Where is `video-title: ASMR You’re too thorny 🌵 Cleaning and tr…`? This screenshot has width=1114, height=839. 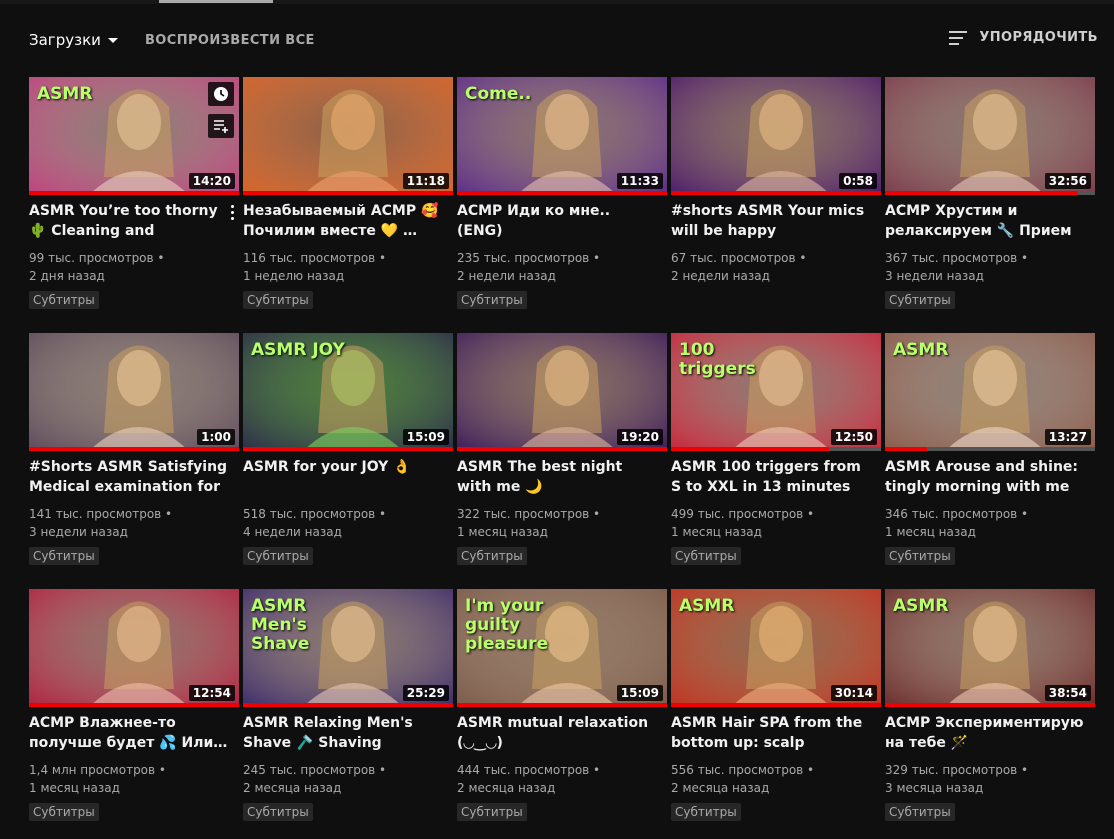
video-title: ASMR You’re too thorny 🌵 Cleaning and tr… is located at coordinates (129, 221).